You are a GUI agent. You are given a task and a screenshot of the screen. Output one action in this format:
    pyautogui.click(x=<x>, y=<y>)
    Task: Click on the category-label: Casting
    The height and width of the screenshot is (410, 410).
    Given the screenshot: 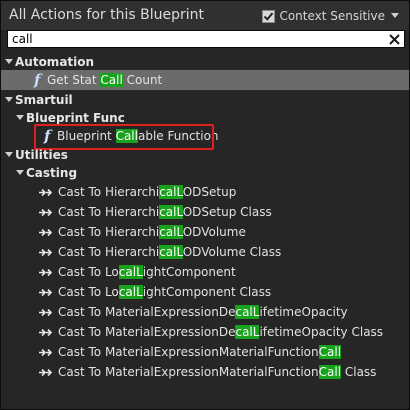 What is the action you would take?
    pyautogui.click(x=52, y=173)
    